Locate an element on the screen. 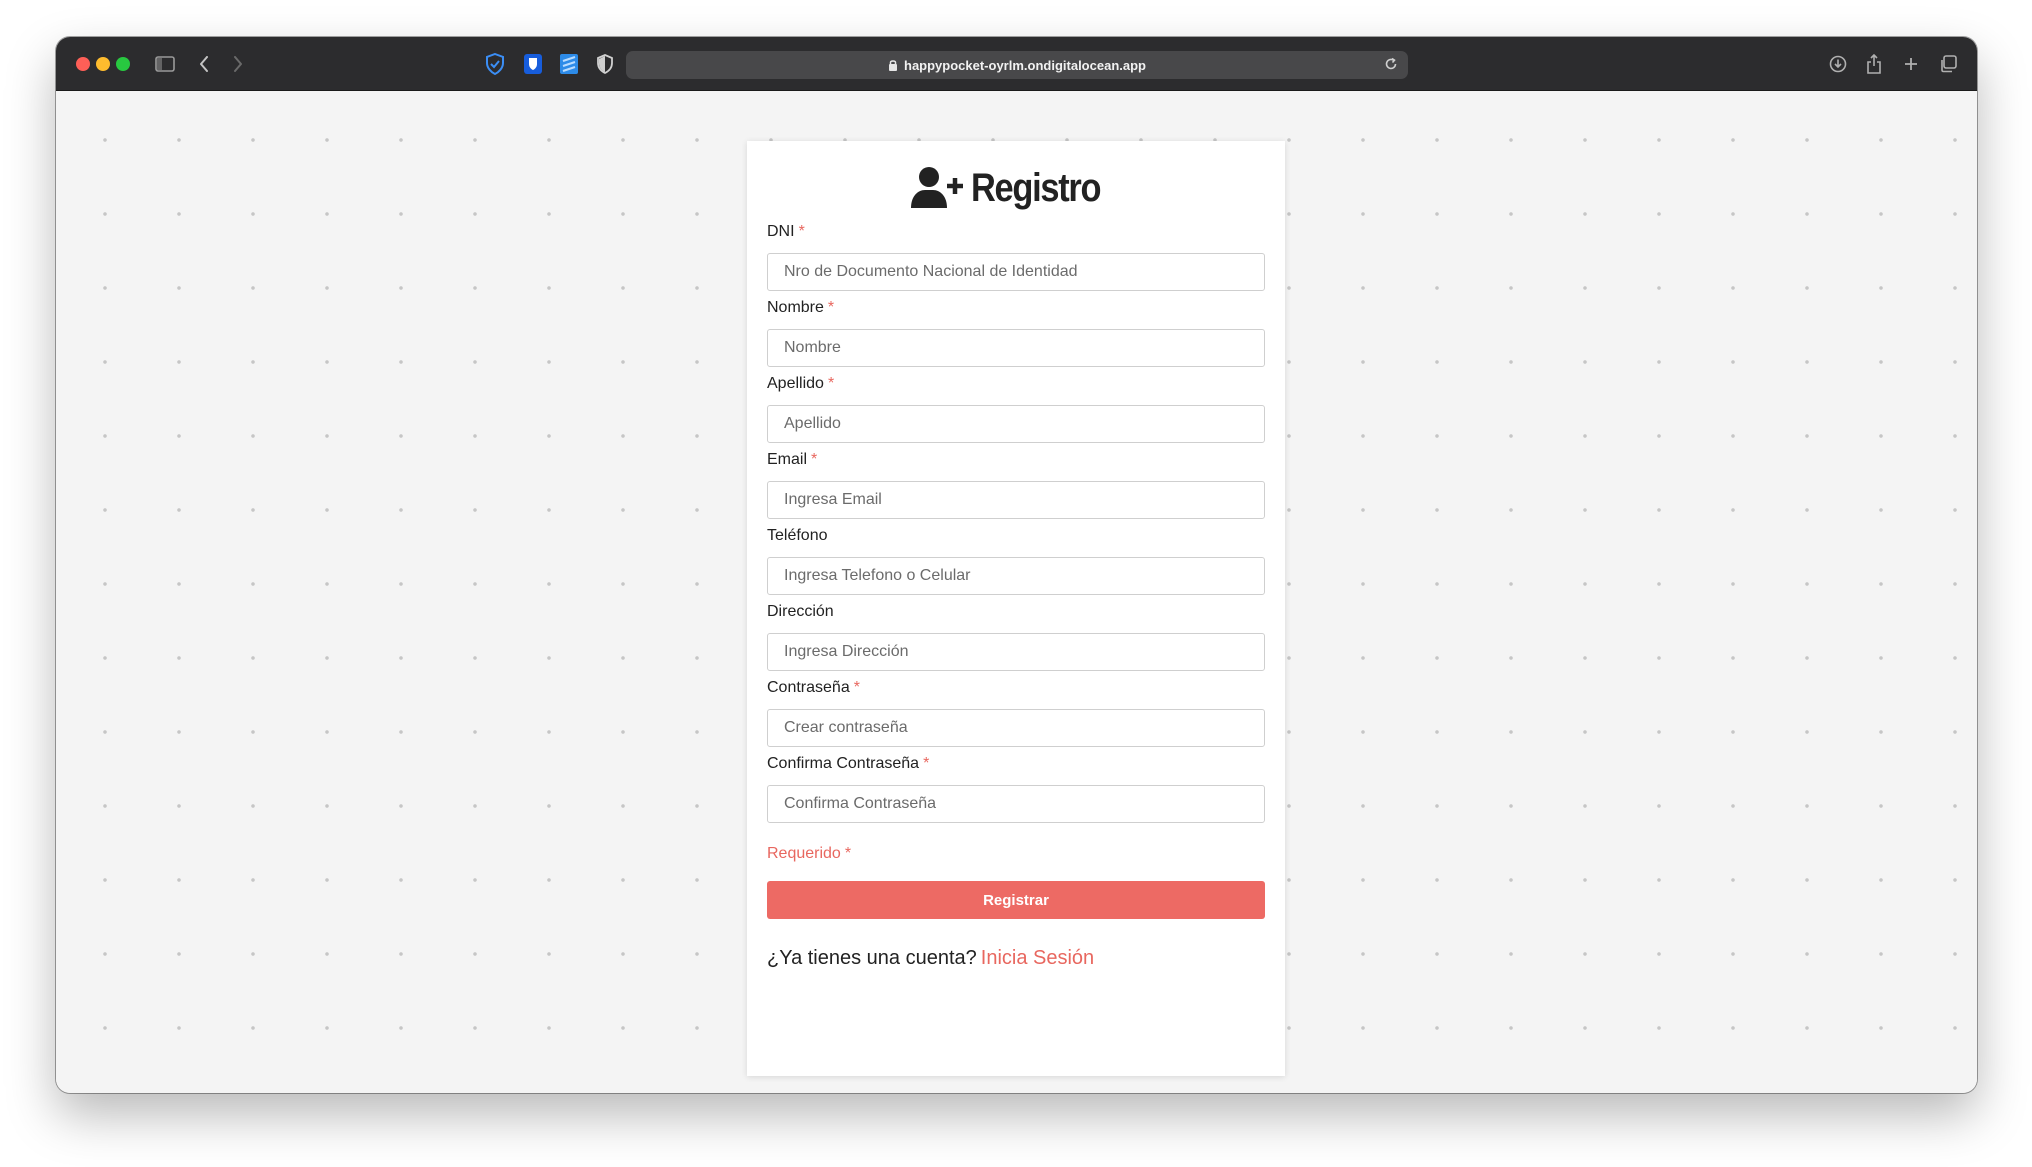 This screenshot has width=2032, height=1167. telefono-field-group: Teléfono is located at coordinates (1016, 560).